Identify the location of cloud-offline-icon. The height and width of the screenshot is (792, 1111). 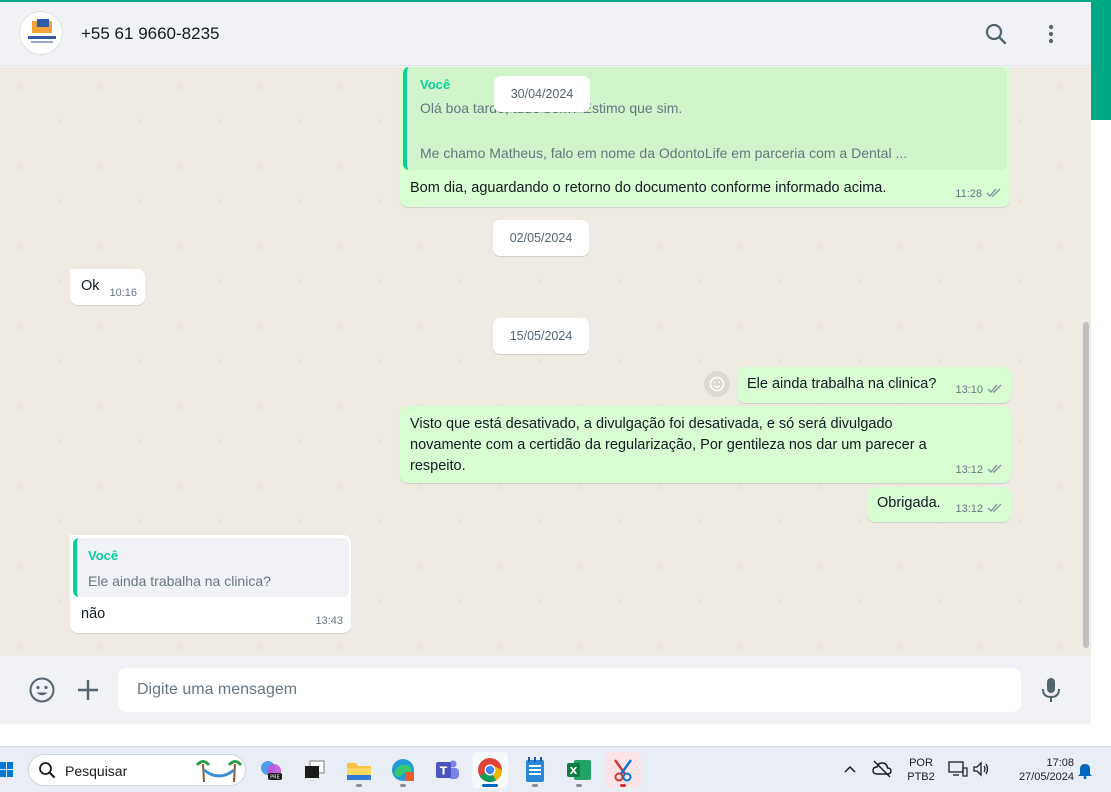
(882, 771).